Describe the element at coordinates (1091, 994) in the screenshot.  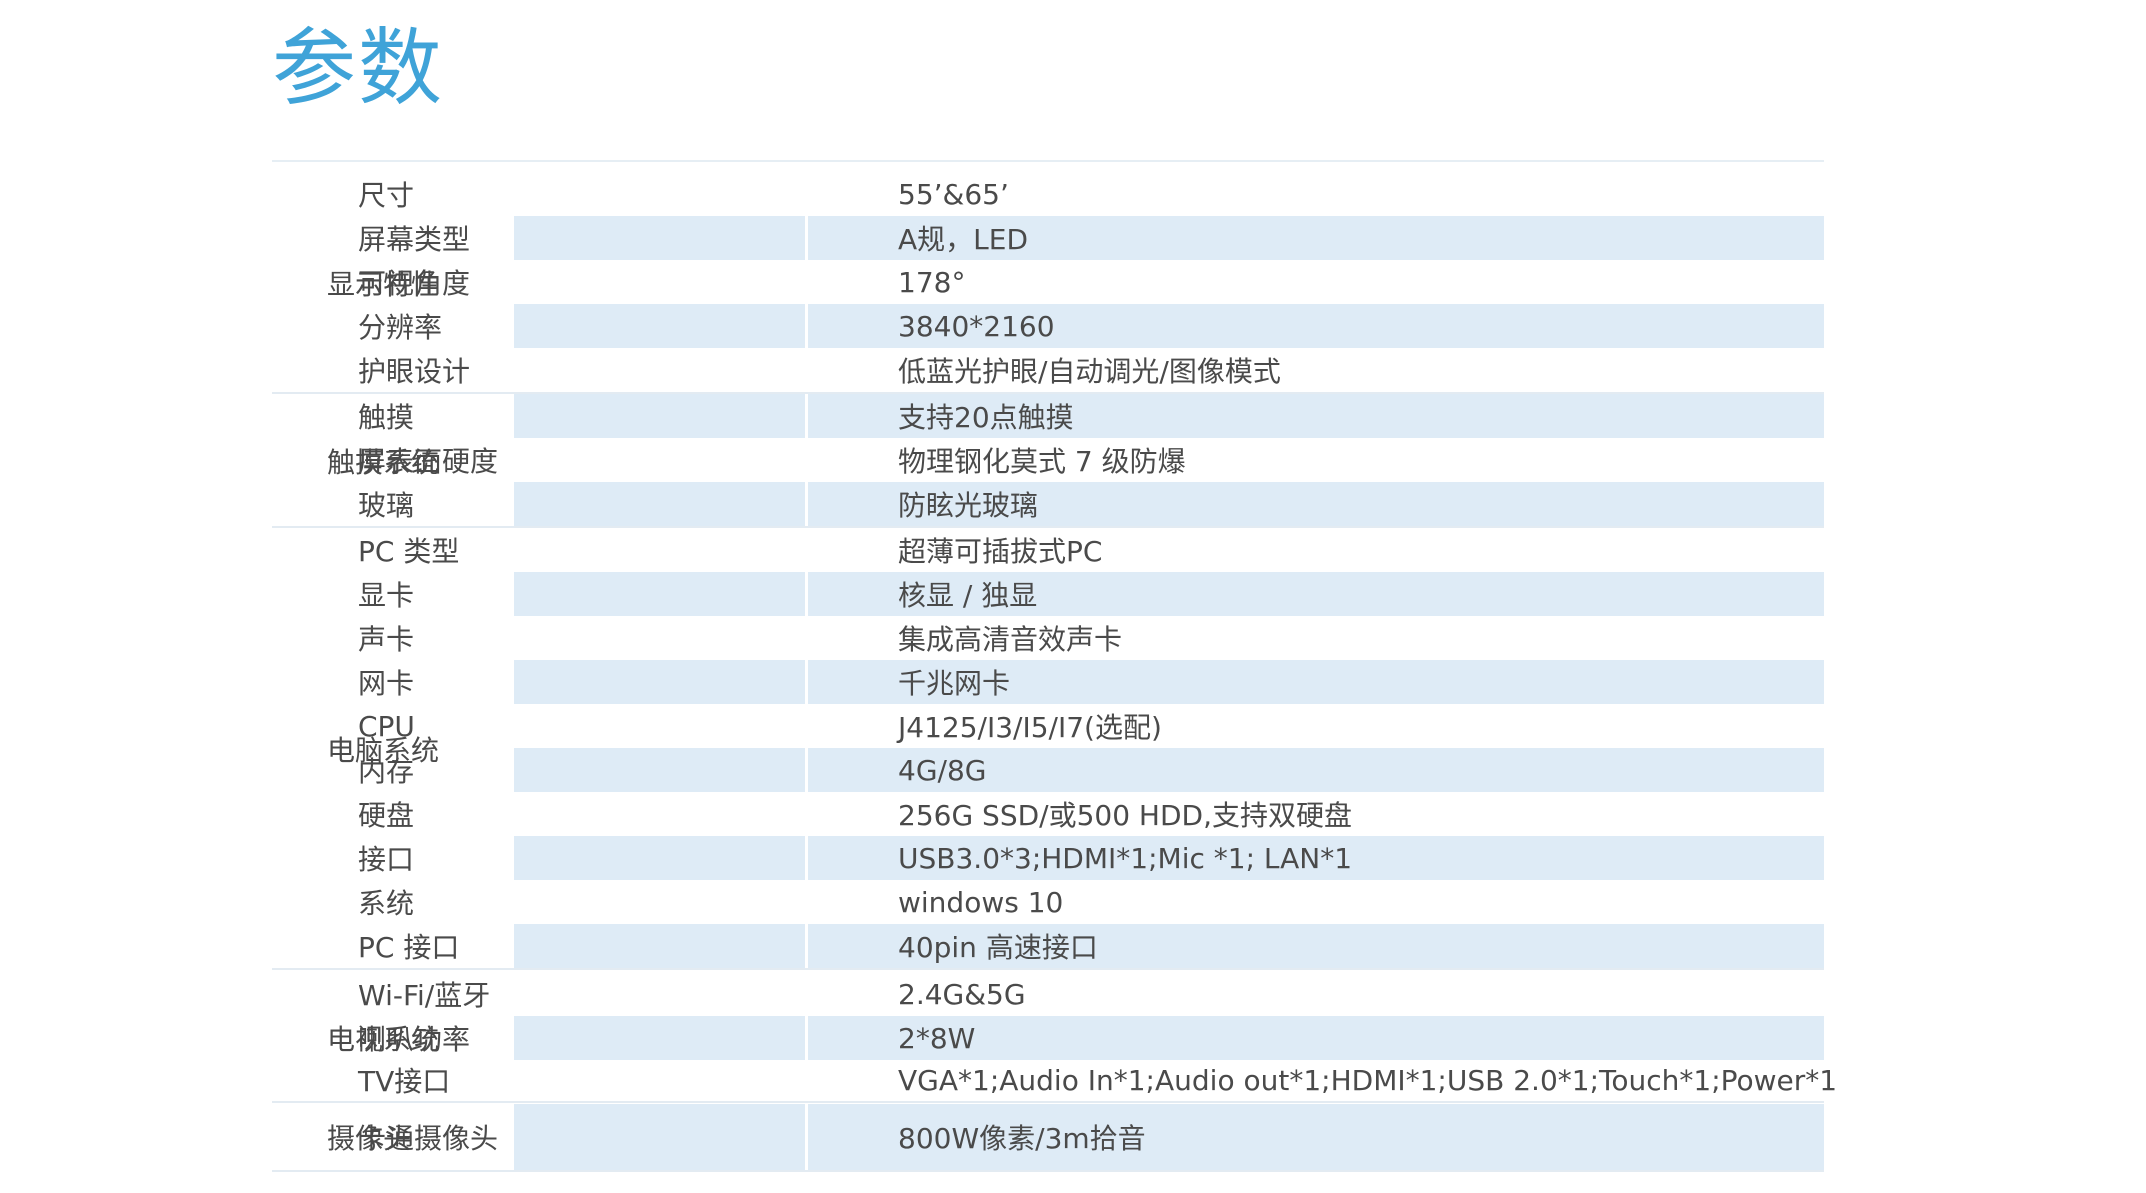
I see `table-row: Wi-Fi/蓝牙 2.4G&5G` at that location.